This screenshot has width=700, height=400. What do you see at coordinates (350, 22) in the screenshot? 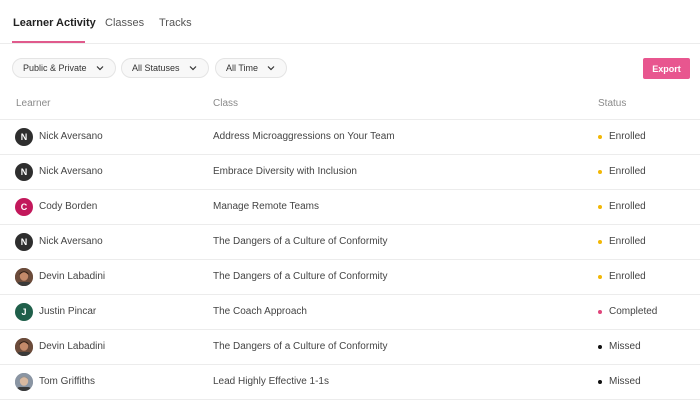
I see `tab-bar: Learner Activity Classes Tracks` at bounding box center [350, 22].